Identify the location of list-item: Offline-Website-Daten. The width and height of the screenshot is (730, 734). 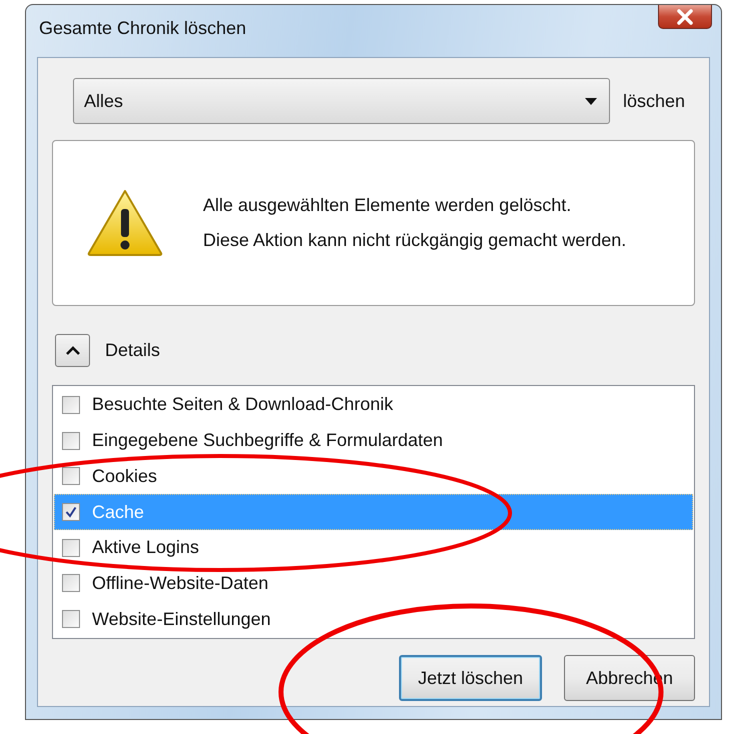
(373, 584).